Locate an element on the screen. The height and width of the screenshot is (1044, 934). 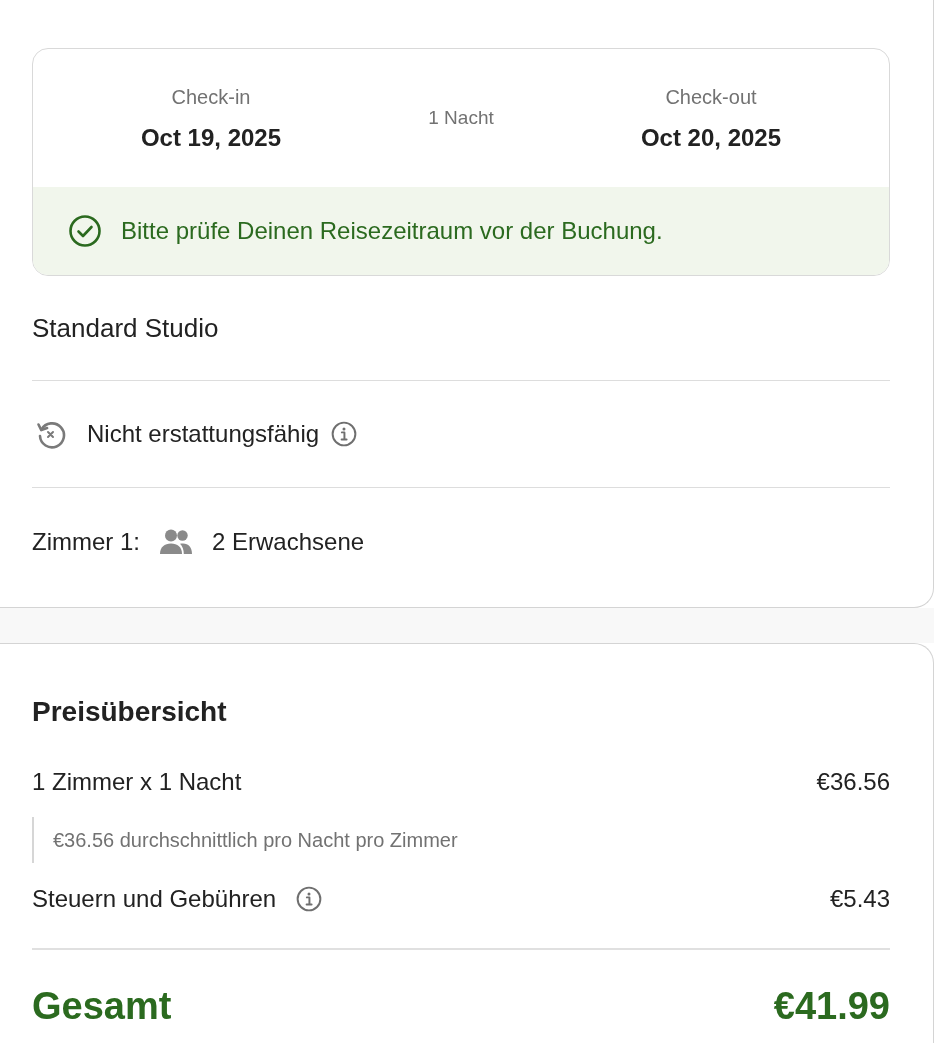
check-circle-icon is located at coordinates (85, 231).